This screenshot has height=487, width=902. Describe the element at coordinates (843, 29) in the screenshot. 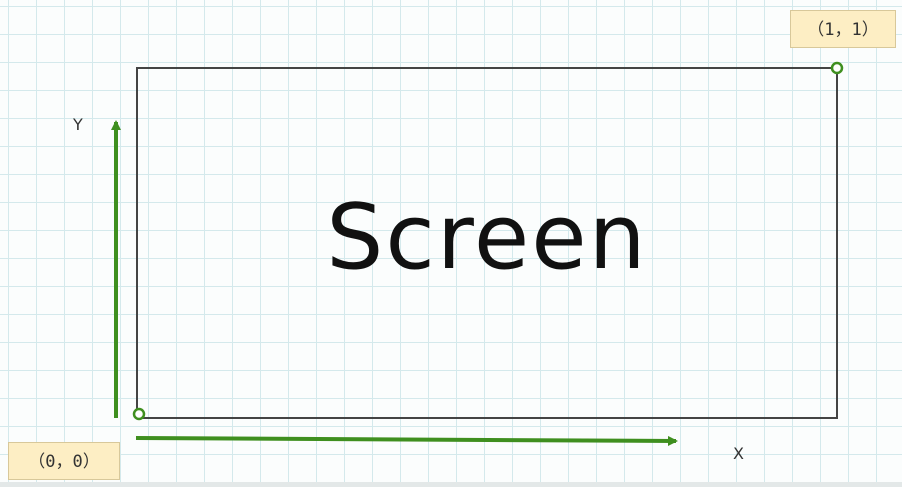

I see `corner-coordinate-label: （1，1）` at that location.